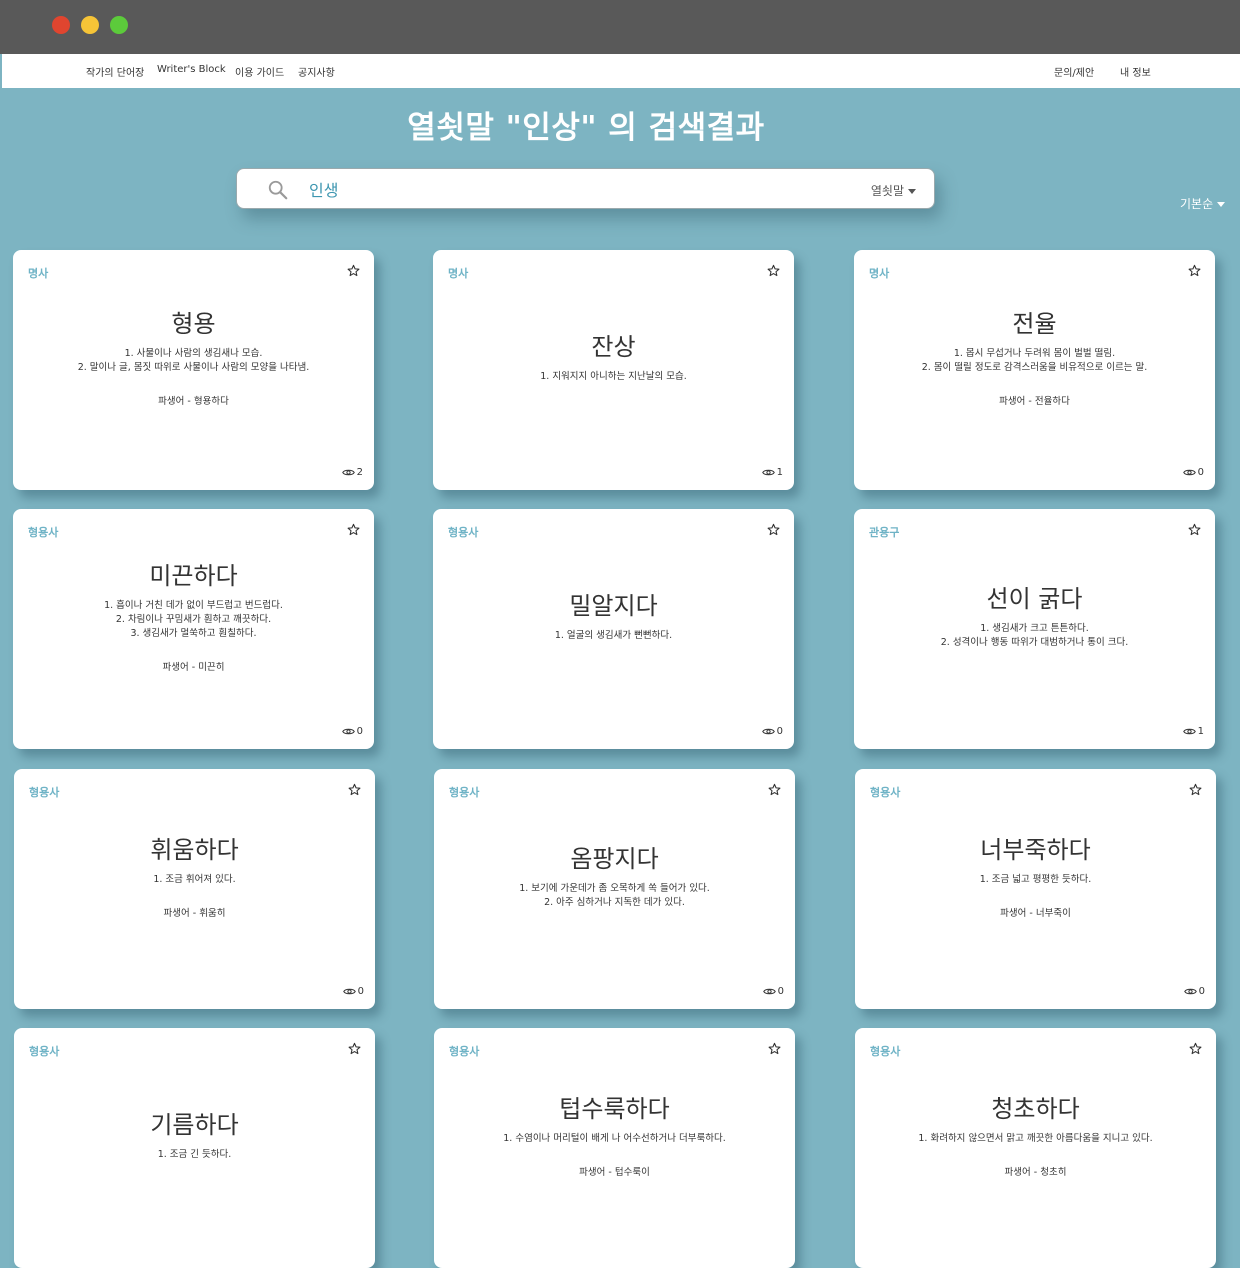  Describe the element at coordinates (90, 25) in the screenshot. I see `minimize-window-button` at that location.